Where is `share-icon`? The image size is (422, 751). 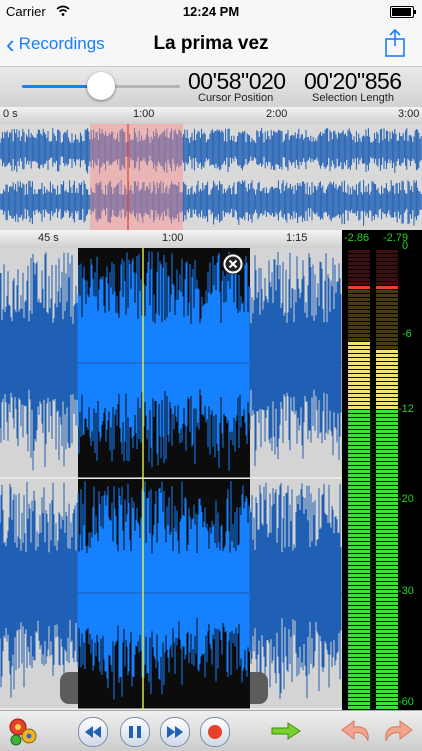 share-icon is located at coordinates (395, 43).